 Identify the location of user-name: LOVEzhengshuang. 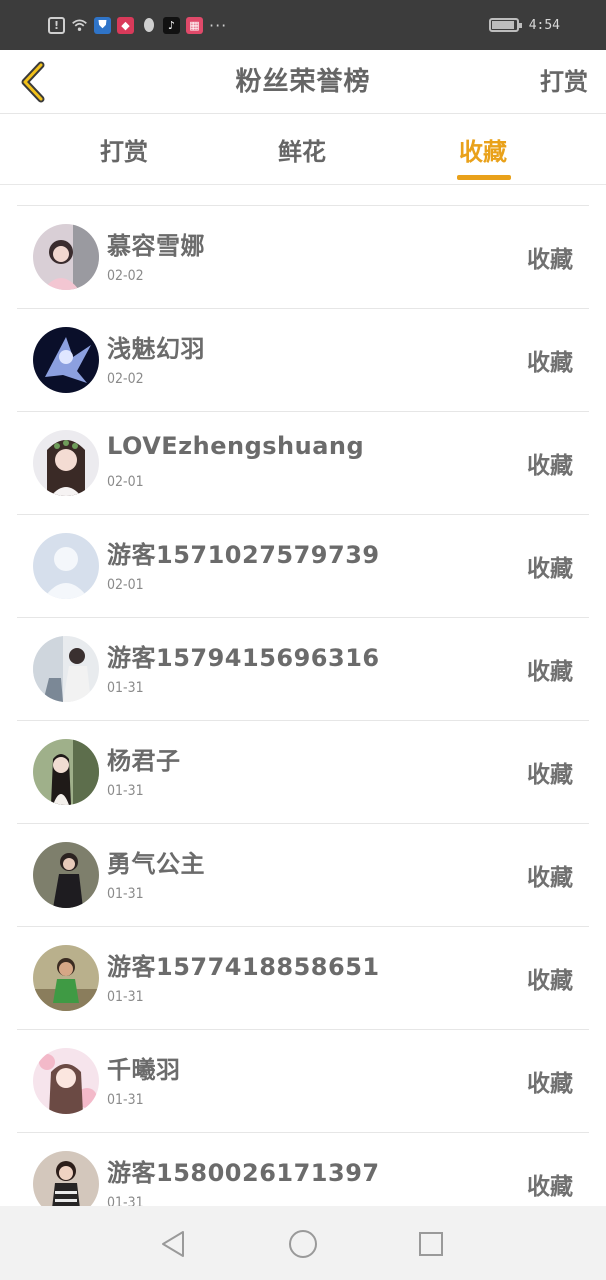
(236, 446).